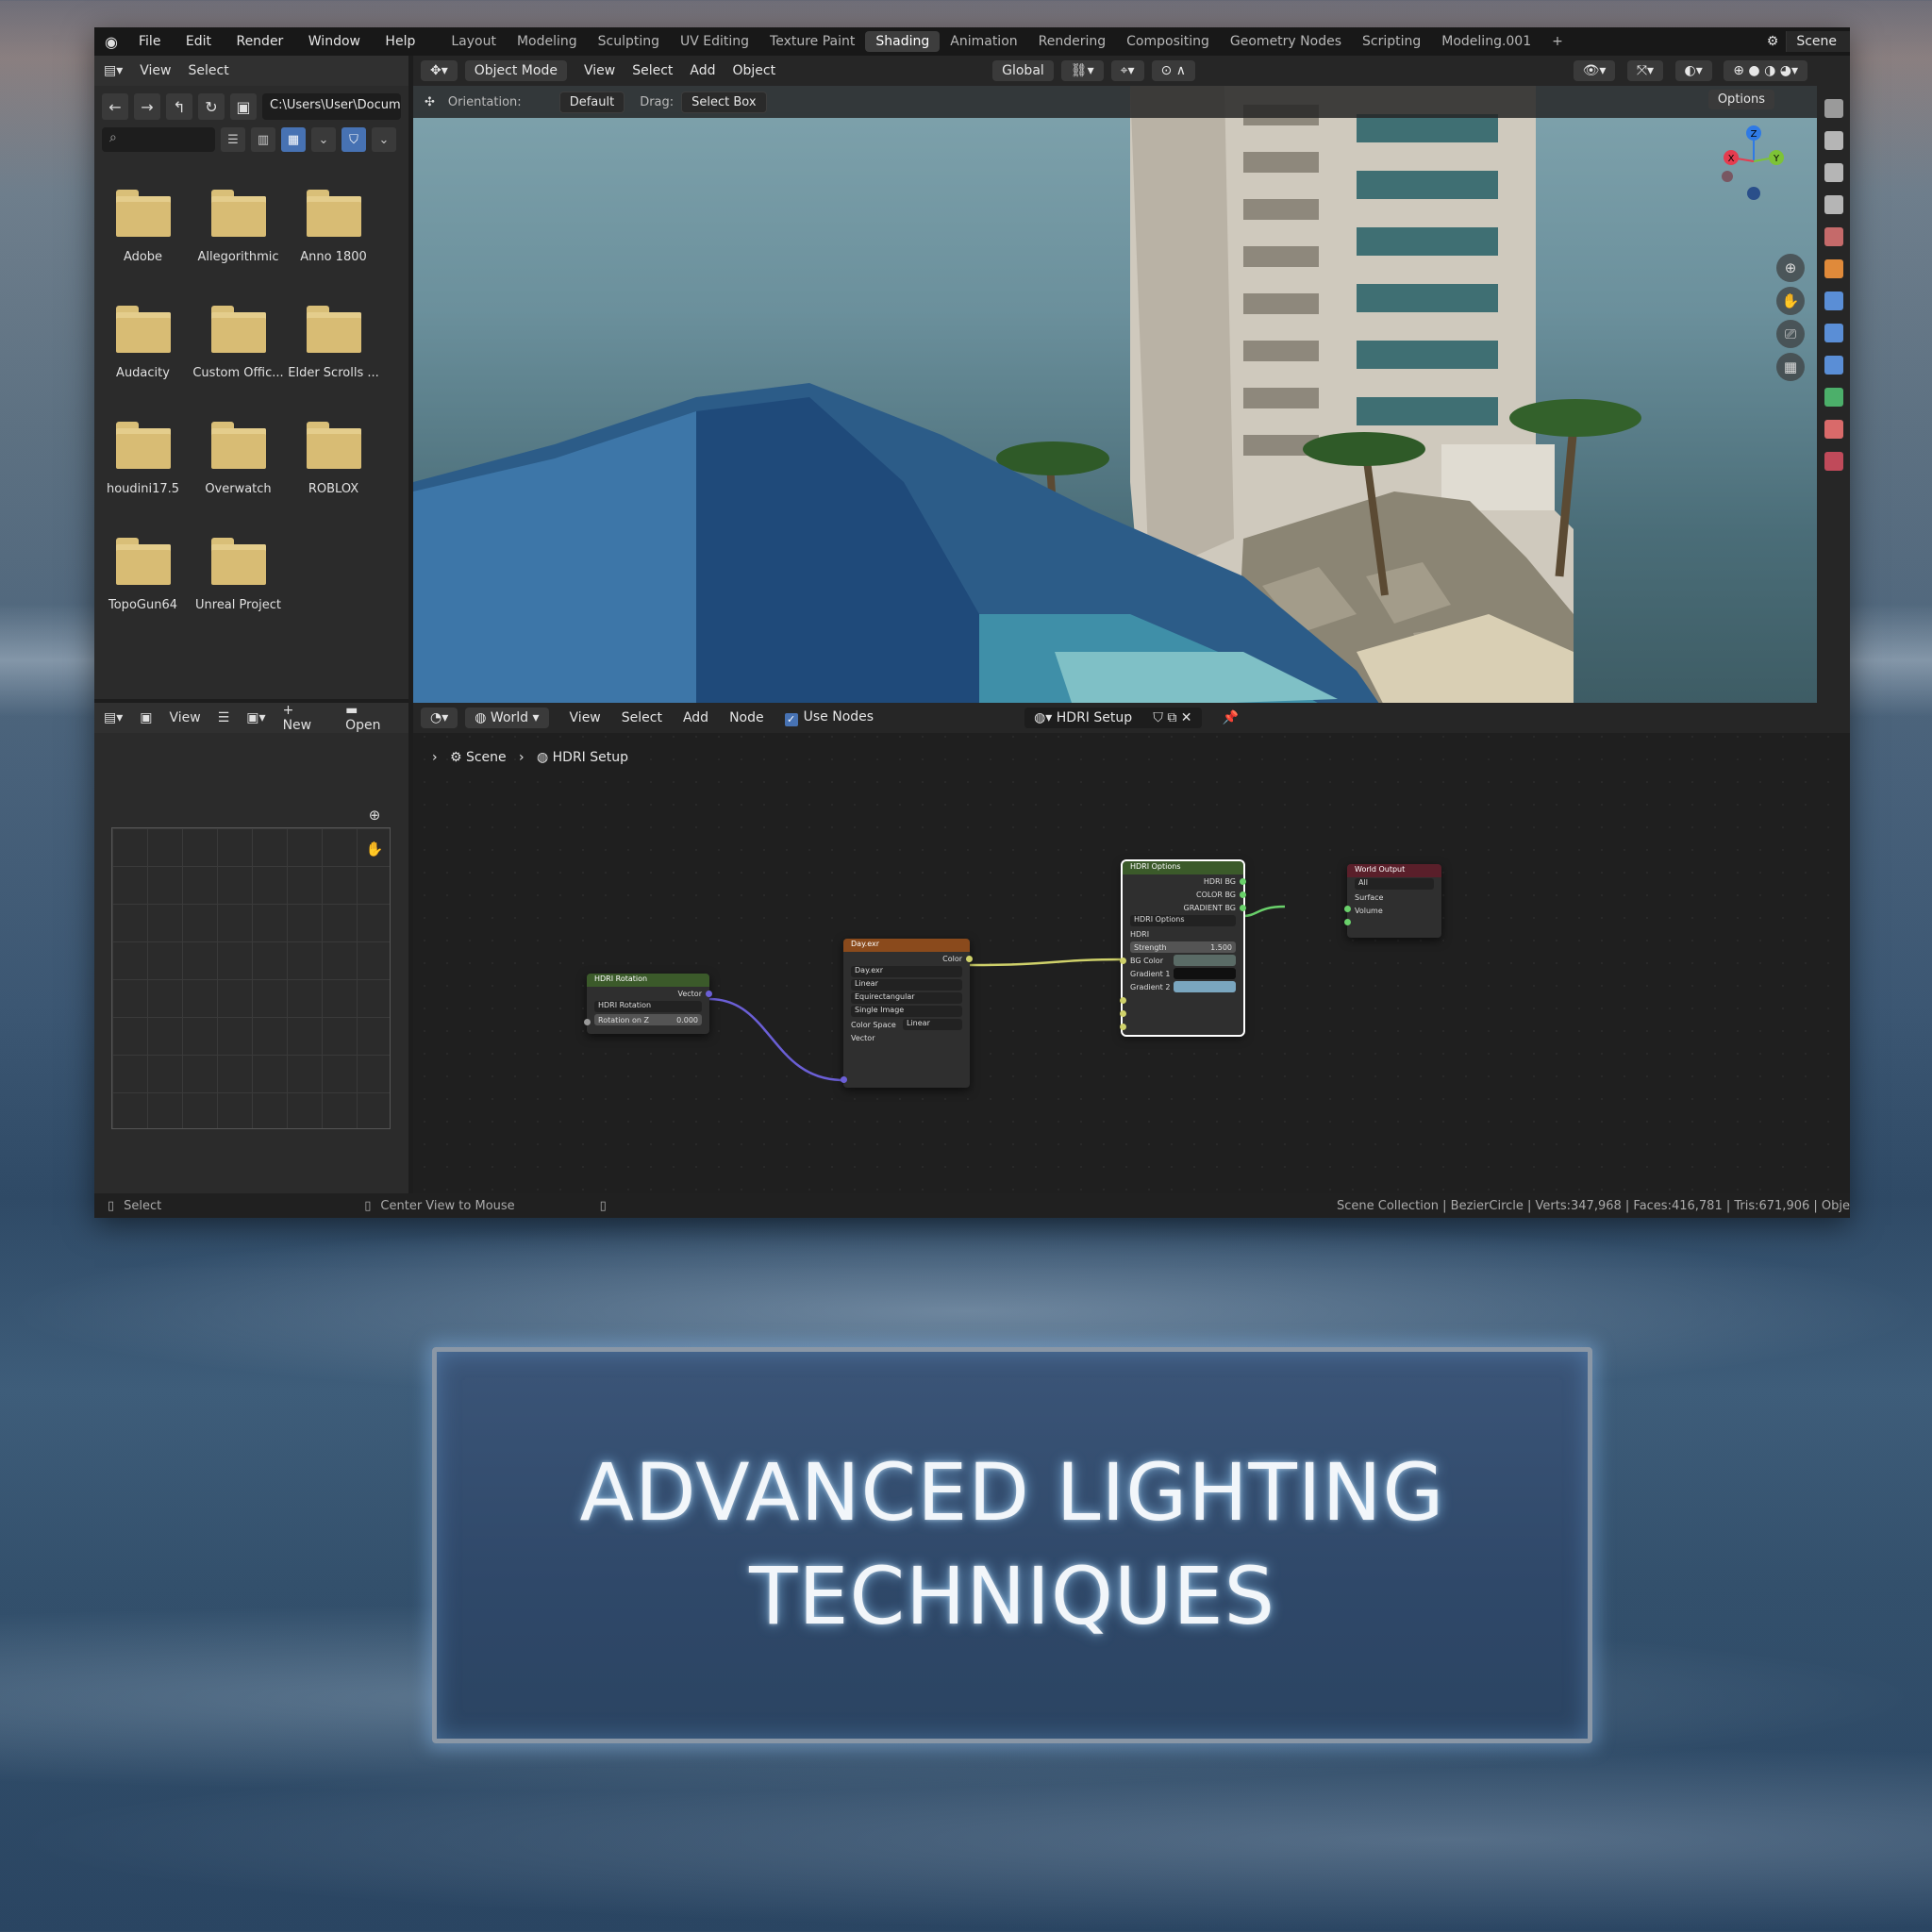 The height and width of the screenshot is (1932, 1932). Describe the element at coordinates (384, 140) in the screenshot. I see `filter-chevron-icon: ⌄` at that location.